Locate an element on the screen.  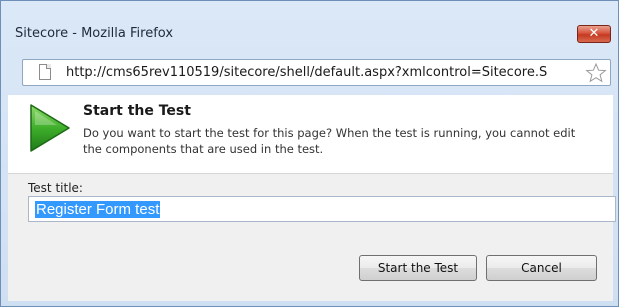
cancel-button: Cancel is located at coordinates (541, 268).